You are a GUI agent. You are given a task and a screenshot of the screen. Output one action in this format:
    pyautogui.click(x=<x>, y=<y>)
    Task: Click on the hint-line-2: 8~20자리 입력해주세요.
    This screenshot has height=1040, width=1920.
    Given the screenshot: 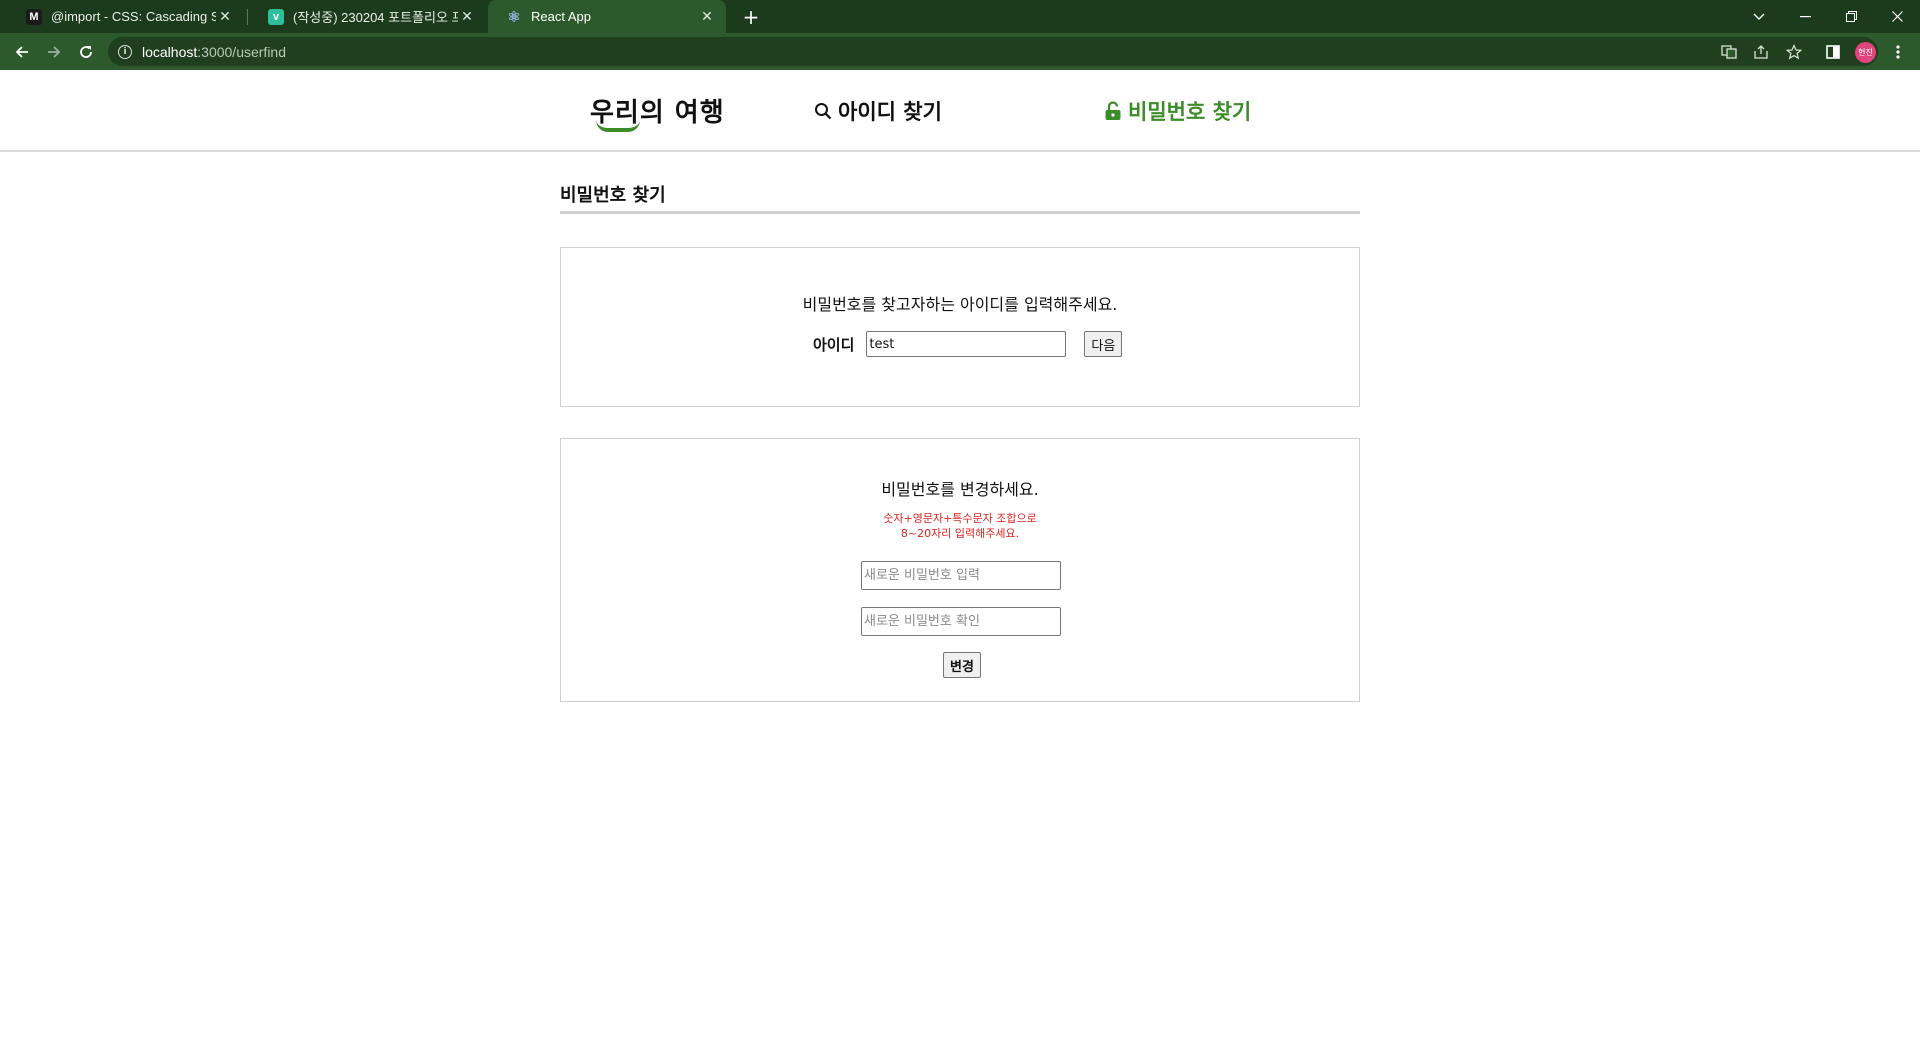 What is the action you would take?
    pyautogui.click(x=960, y=533)
    